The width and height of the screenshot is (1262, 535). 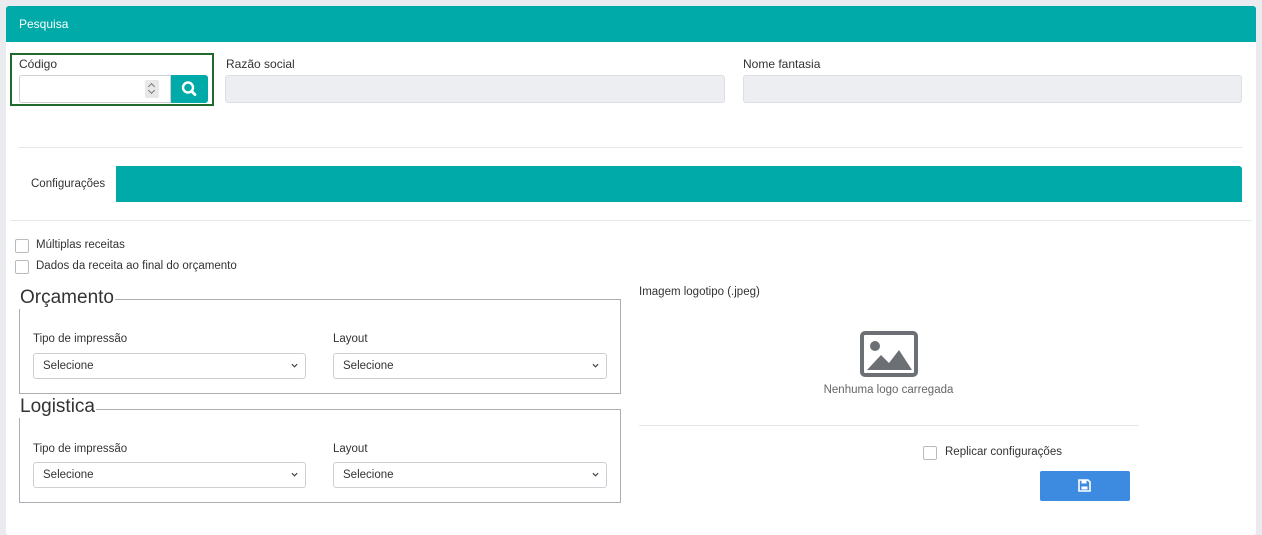 What do you see at coordinates (368, 366) in the screenshot?
I see `orcamento-layout-value: Selecione` at bounding box center [368, 366].